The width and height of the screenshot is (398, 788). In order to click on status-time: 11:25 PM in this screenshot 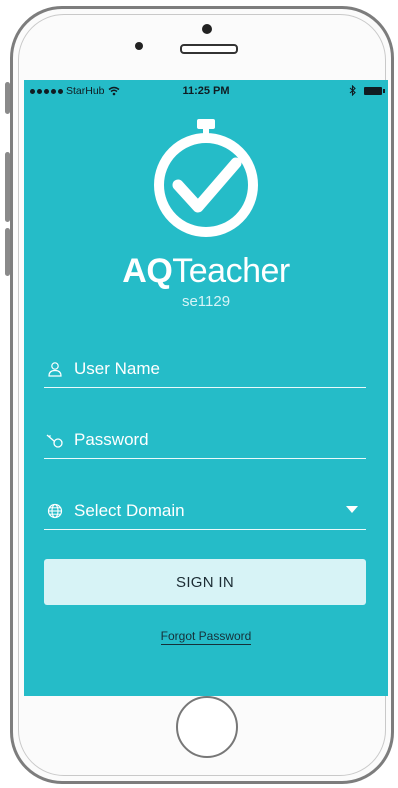, I will do `click(206, 91)`.